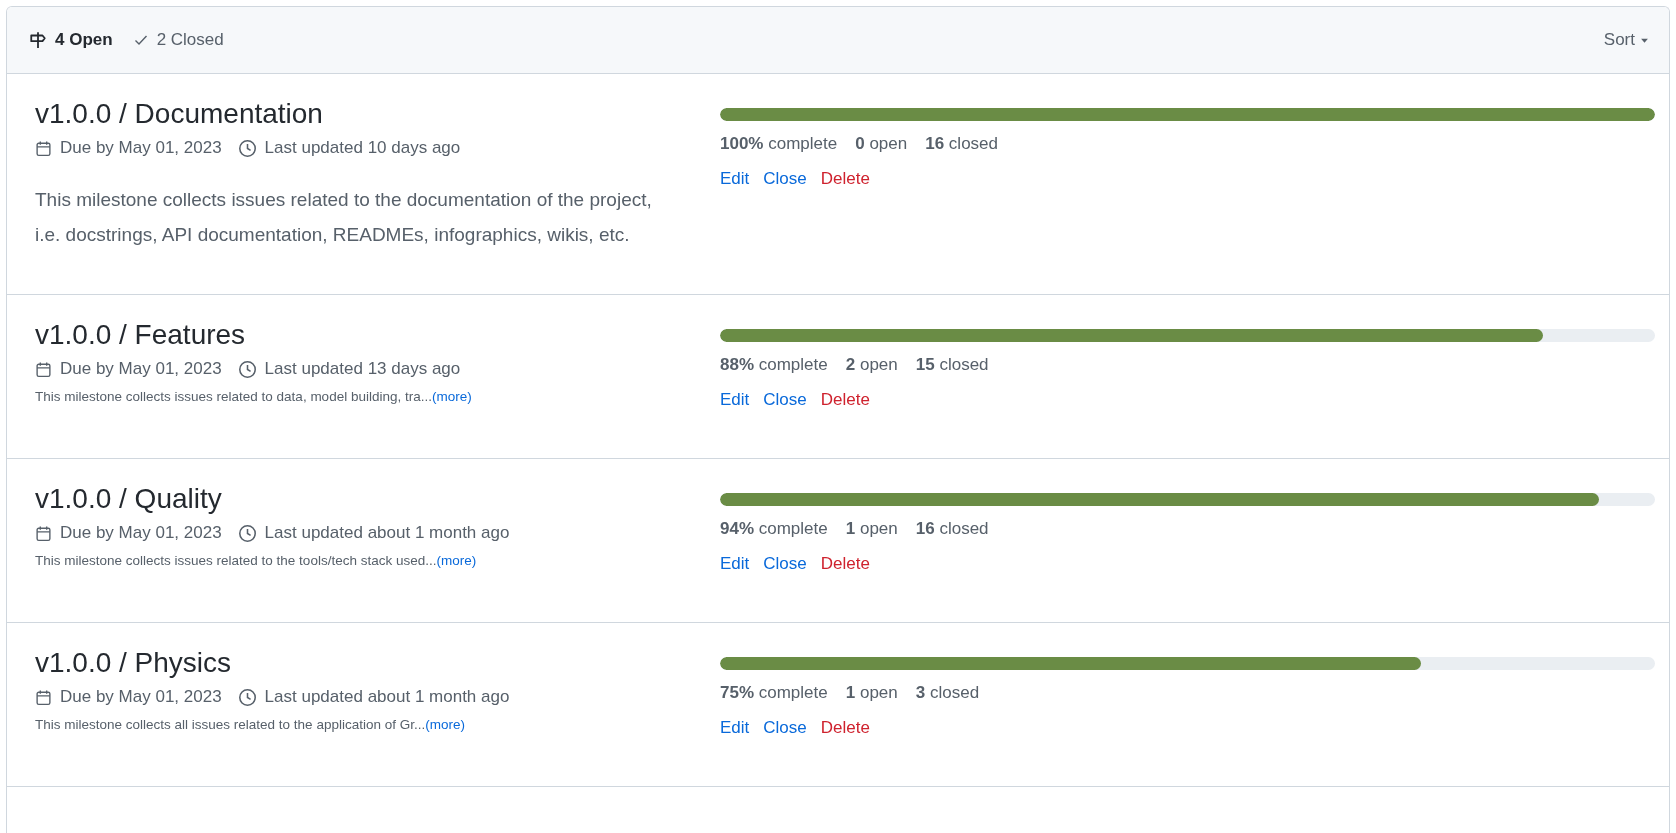 The height and width of the screenshot is (833, 1676). Describe the element at coordinates (774, 365) in the screenshot. I see `progress-stat: 88% complete` at that location.